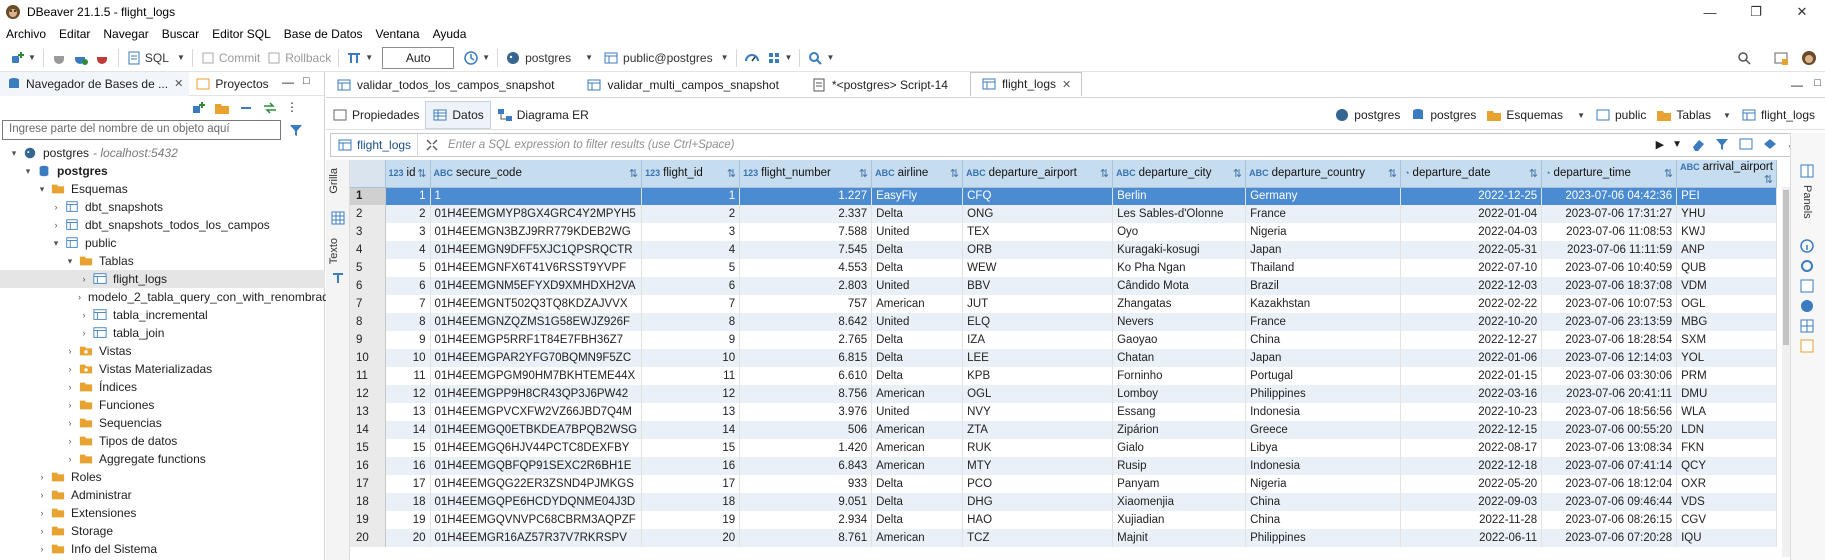 The height and width of the screenshot is (560, 1825). I want to click on restore-button: ❐, so click(1756, 12).